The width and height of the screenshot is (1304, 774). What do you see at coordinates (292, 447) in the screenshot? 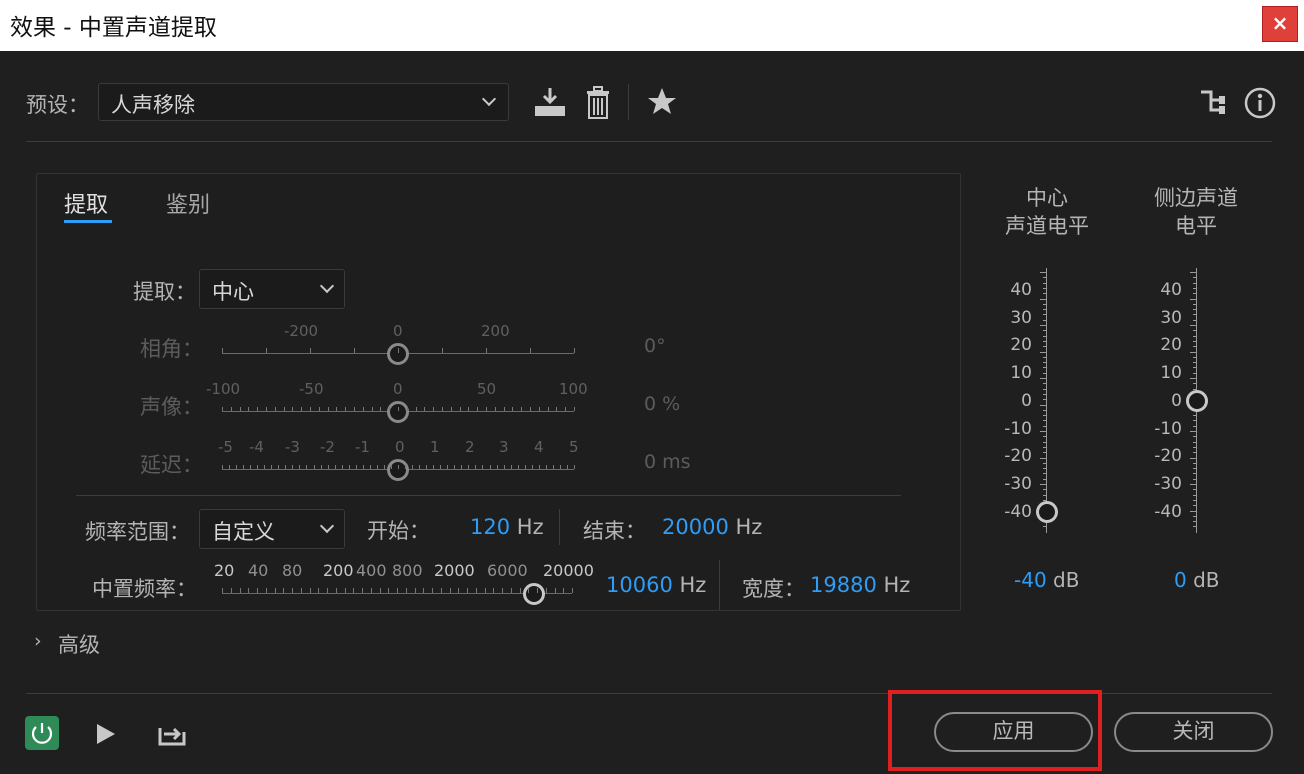
I see `delay-tick-label: -3` at bounding box center [292, 447].